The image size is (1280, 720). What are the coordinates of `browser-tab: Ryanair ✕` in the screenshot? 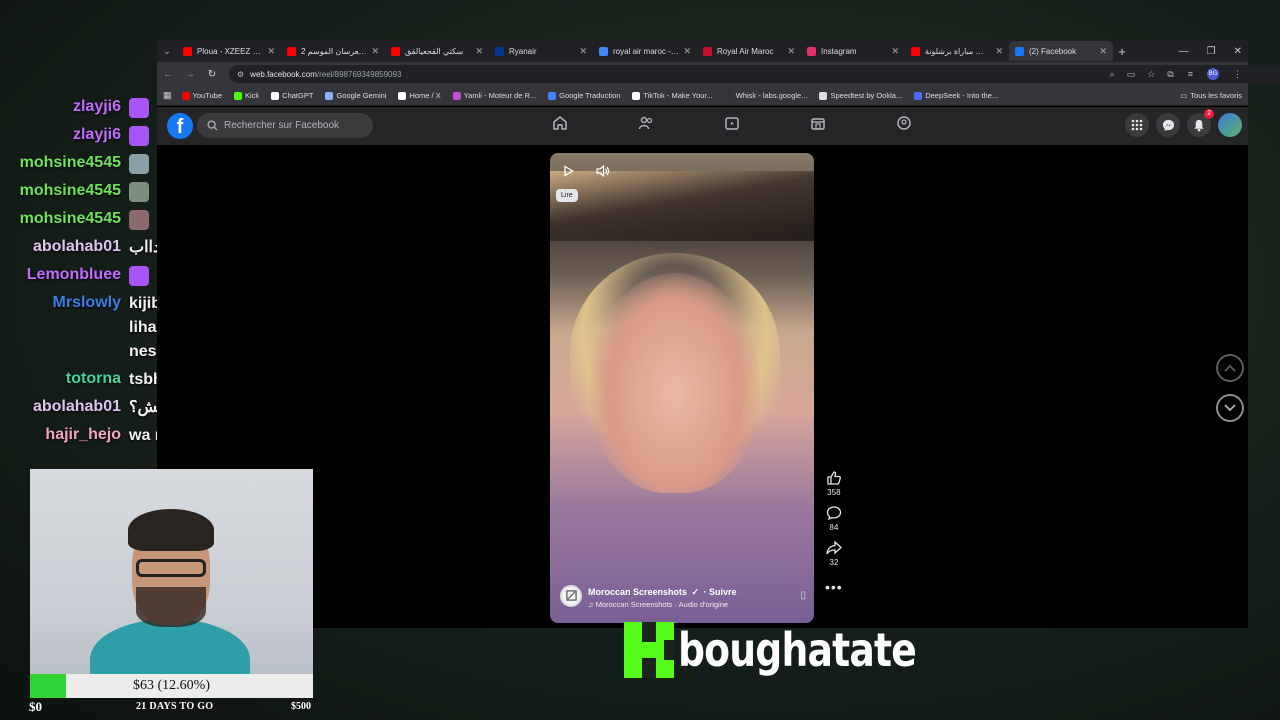 It's located at (541, 51).